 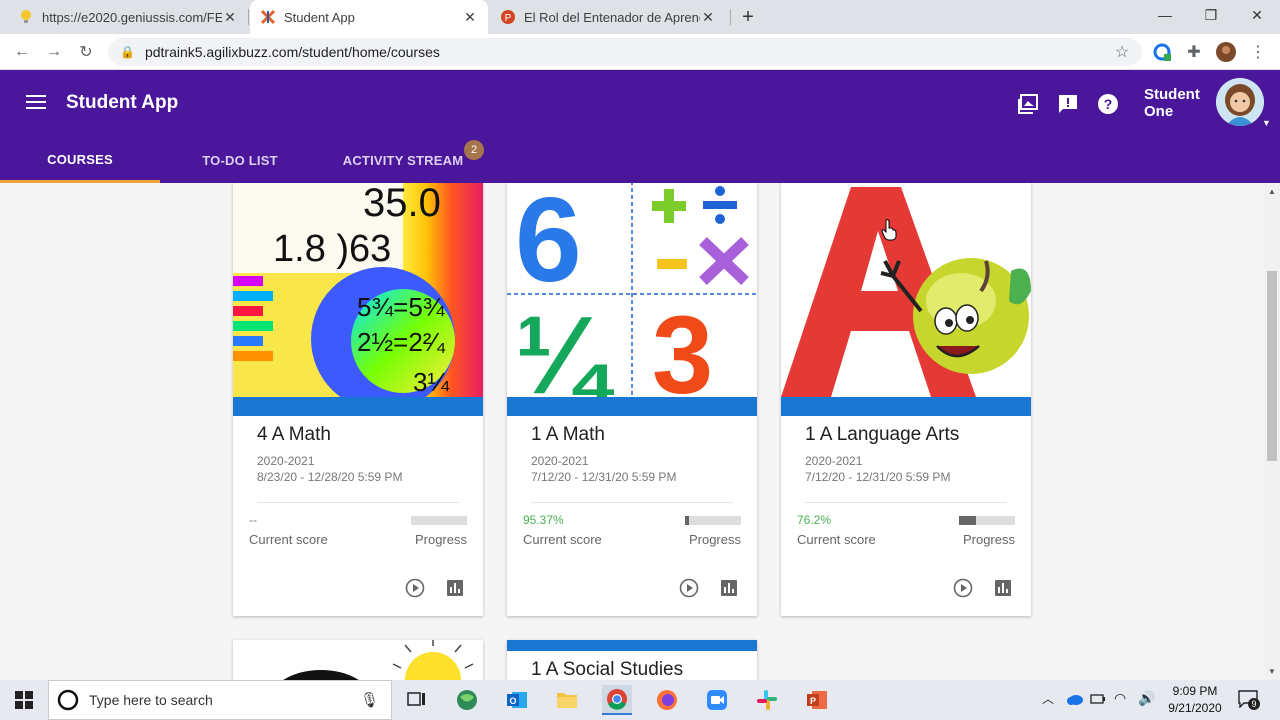 What do you see at coordinates (1174, 103) in the screenshot?
I see `user-name: Student One` at bounding box center [1174, 103].